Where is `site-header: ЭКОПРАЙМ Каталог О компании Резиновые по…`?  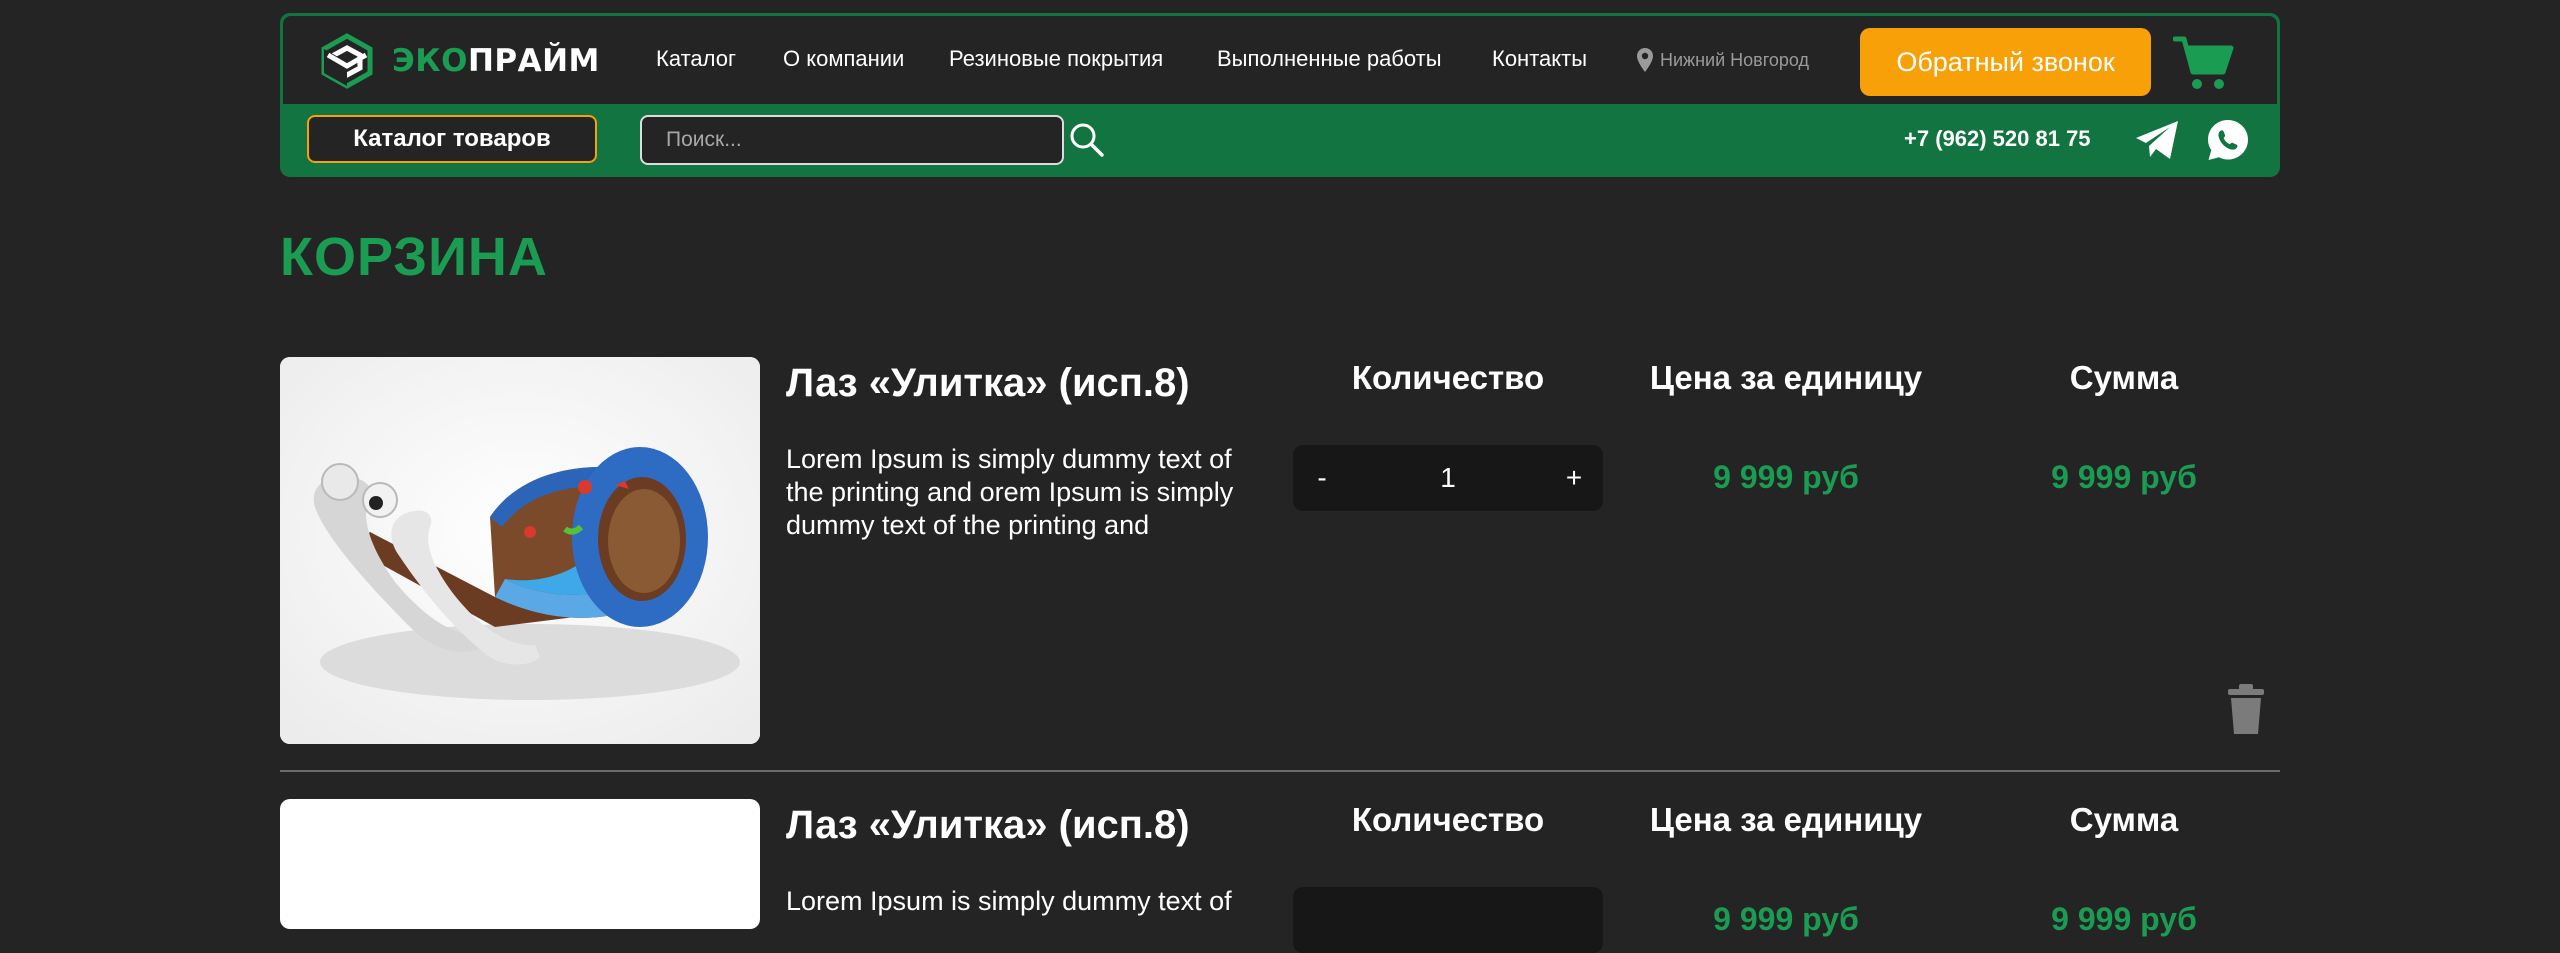 site-header: ЭКОПРАЙМ Каталог О компании Резиновые по… is located at coordinates (1280, 95).